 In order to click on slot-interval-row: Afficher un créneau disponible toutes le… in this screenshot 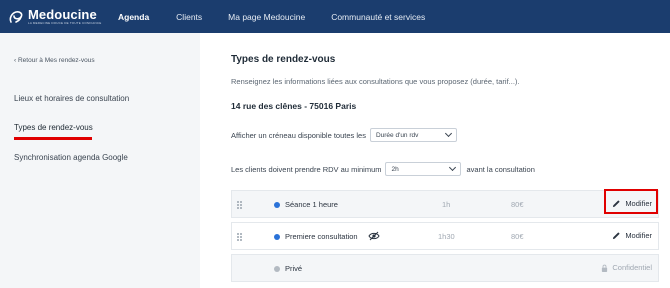, I will do `click(344, 135)`.